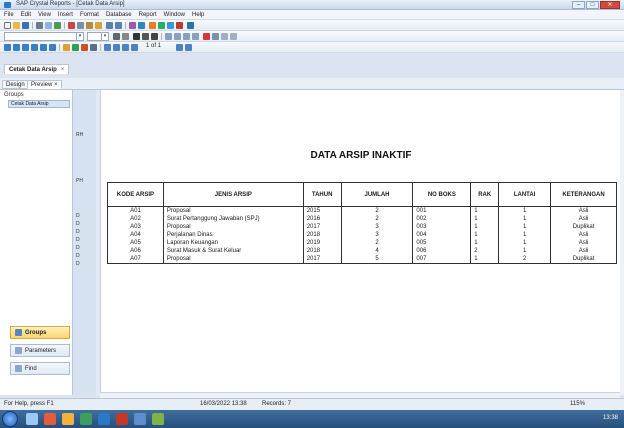 This screenshot has width=624, height=428. Describe the element at coordinates (135, 251) in the screenshot. I see `cell-kode-arsip: A06` at that location.